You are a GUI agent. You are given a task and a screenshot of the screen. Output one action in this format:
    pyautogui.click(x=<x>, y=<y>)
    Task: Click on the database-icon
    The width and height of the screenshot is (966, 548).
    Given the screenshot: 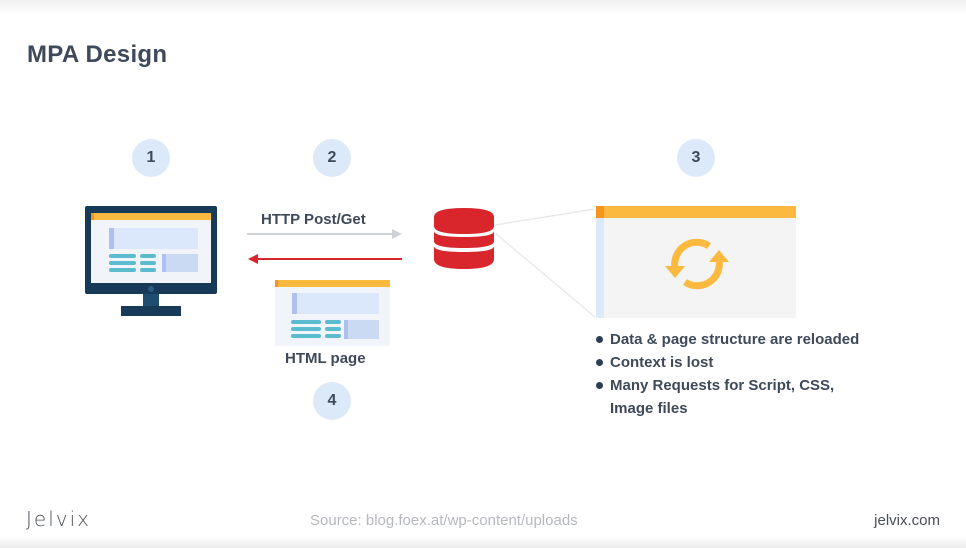 What is the action you would take?
    pyautogui.click(x=464, y=238)
    